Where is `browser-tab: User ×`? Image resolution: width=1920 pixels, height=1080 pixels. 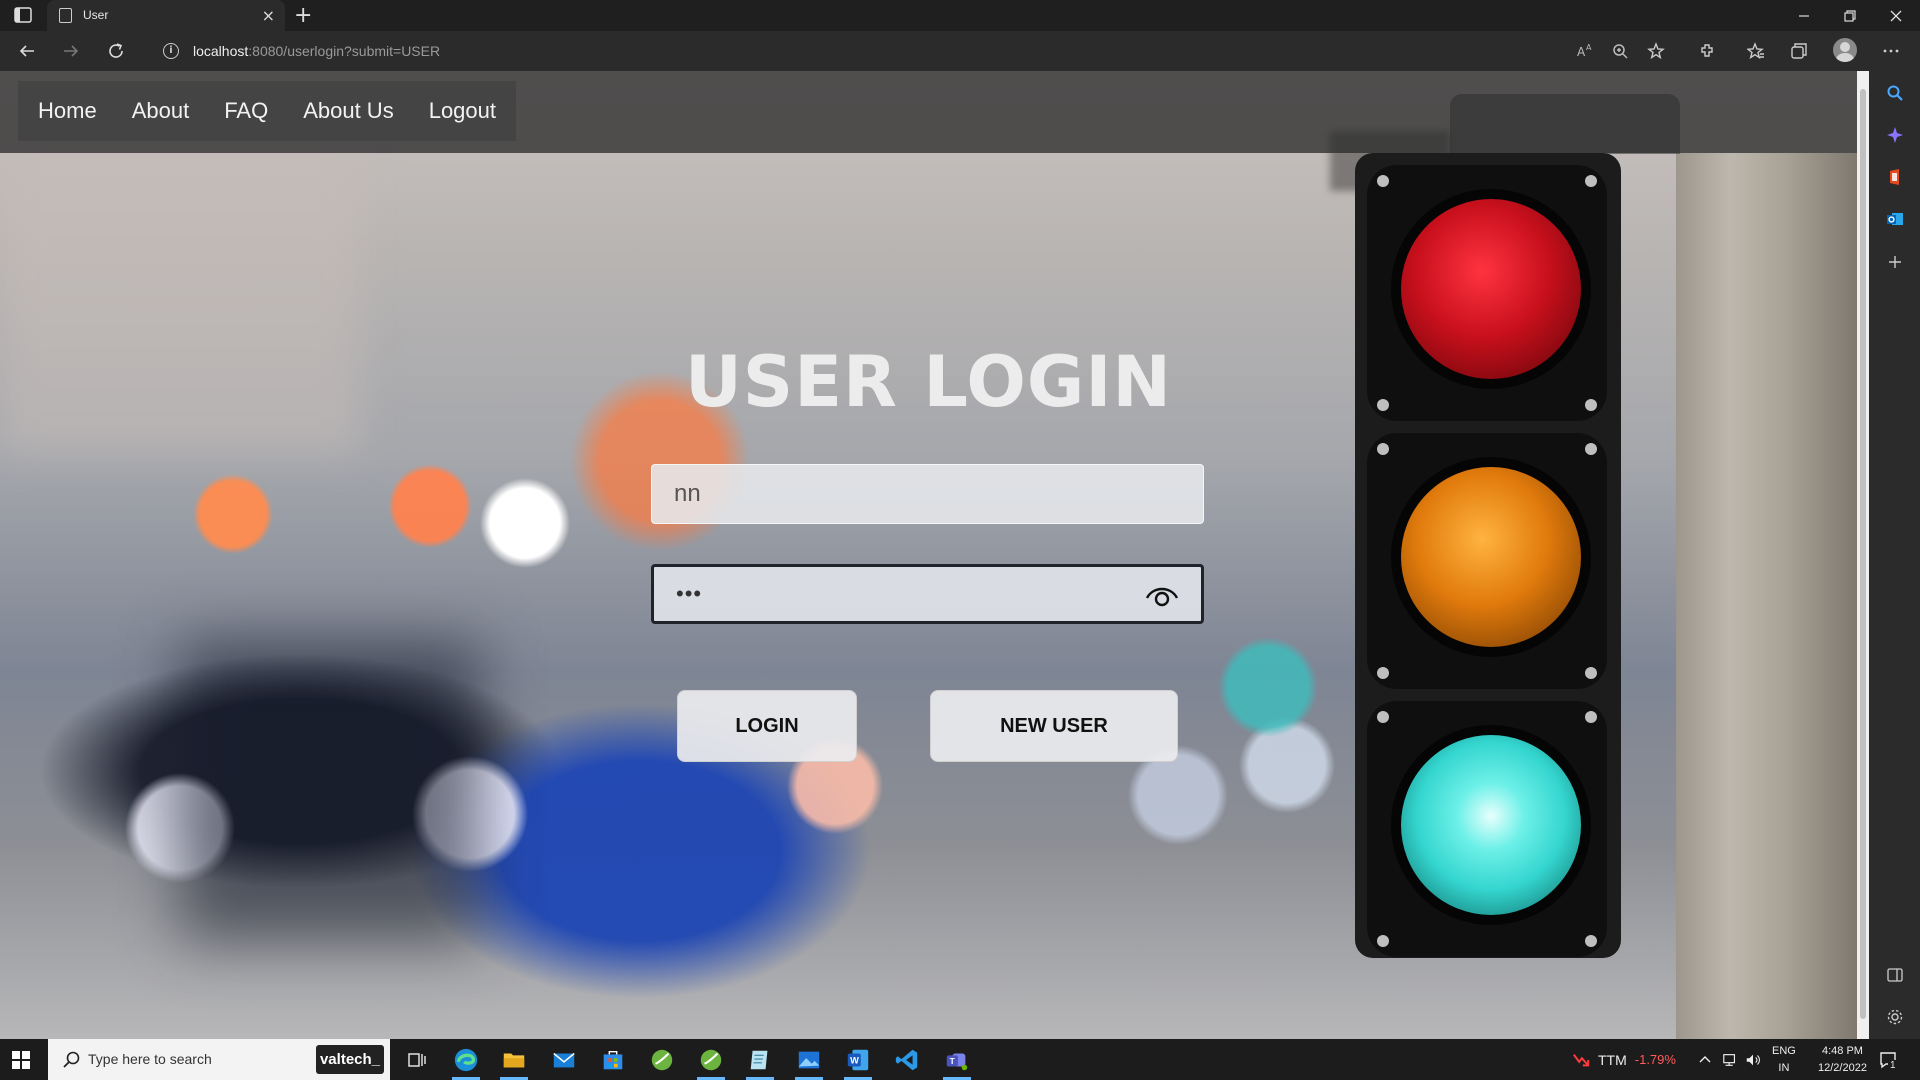 browser-tab: User × is located at coordinates (166, 15).